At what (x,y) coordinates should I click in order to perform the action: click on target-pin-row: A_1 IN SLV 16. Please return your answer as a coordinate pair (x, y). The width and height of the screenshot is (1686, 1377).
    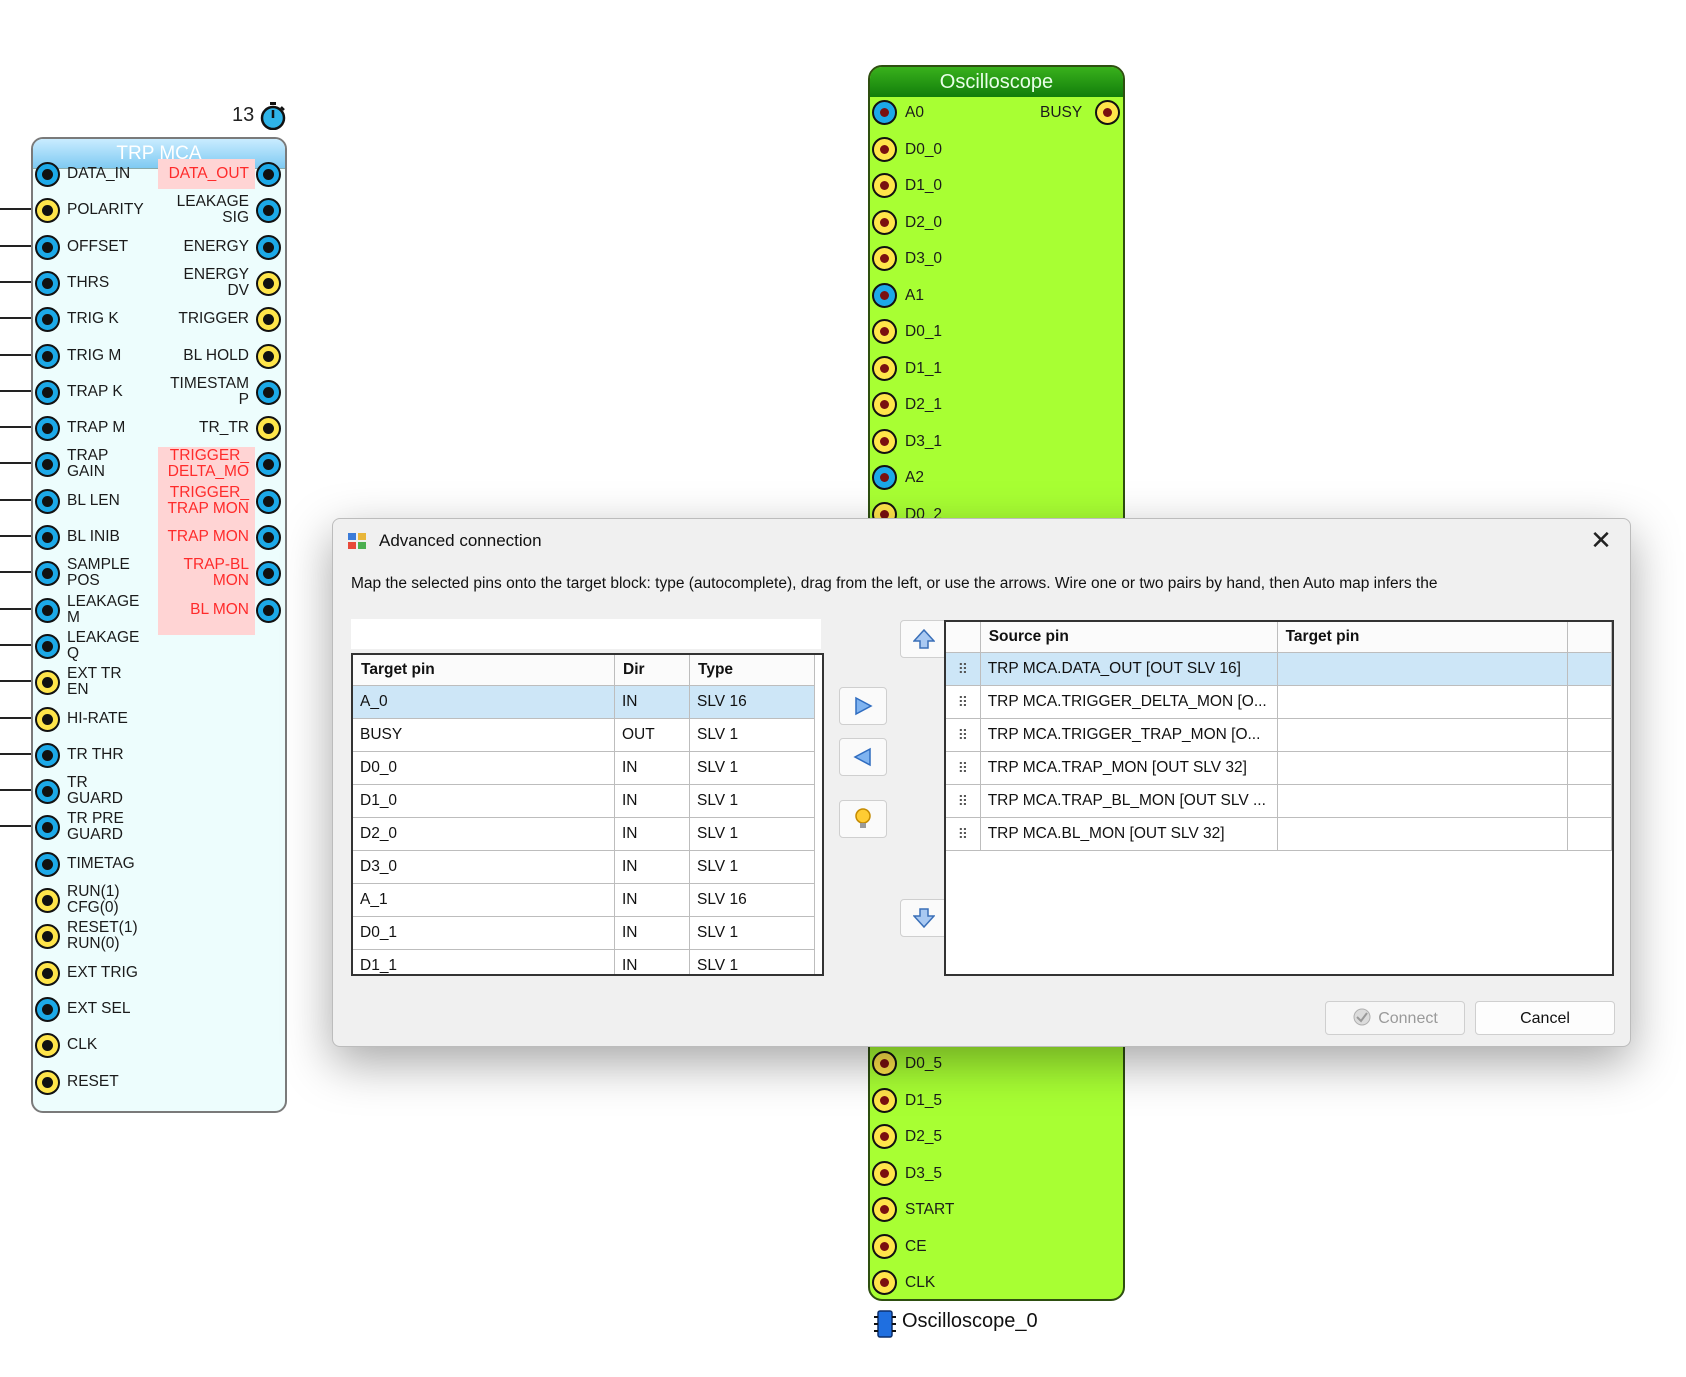
    Looking at the image, I should click on (584, 900).